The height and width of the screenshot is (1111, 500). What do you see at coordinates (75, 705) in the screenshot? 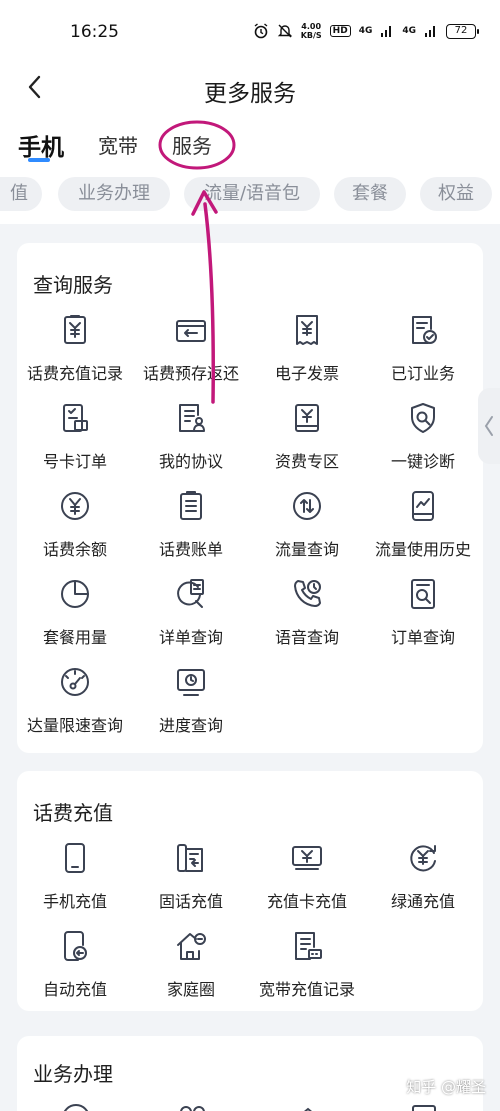
I see `grid-item-speed-limit: 达量限速查询` at bounding box center [75, 705].